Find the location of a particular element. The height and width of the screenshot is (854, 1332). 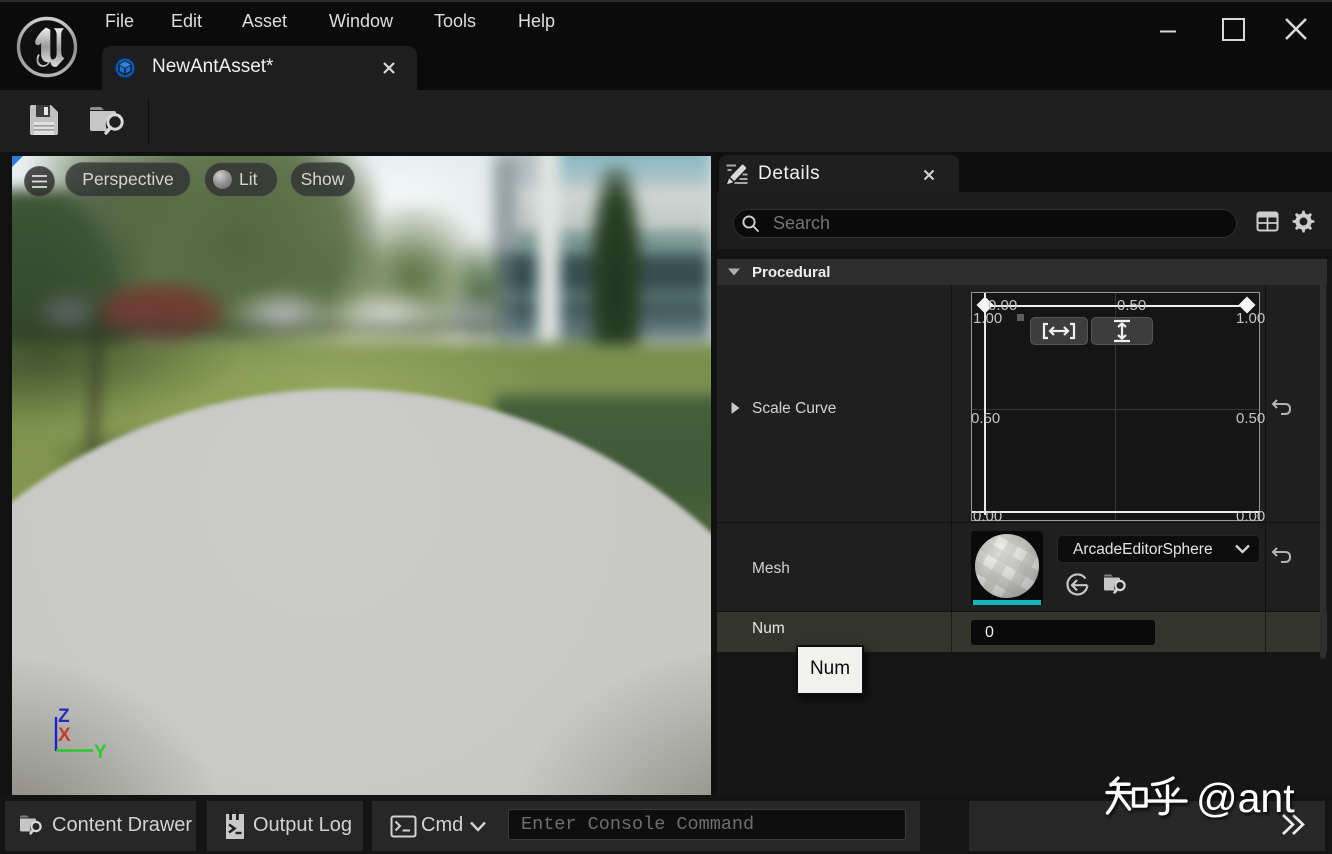

svg-text: Y is located at coordinates (100, 752).